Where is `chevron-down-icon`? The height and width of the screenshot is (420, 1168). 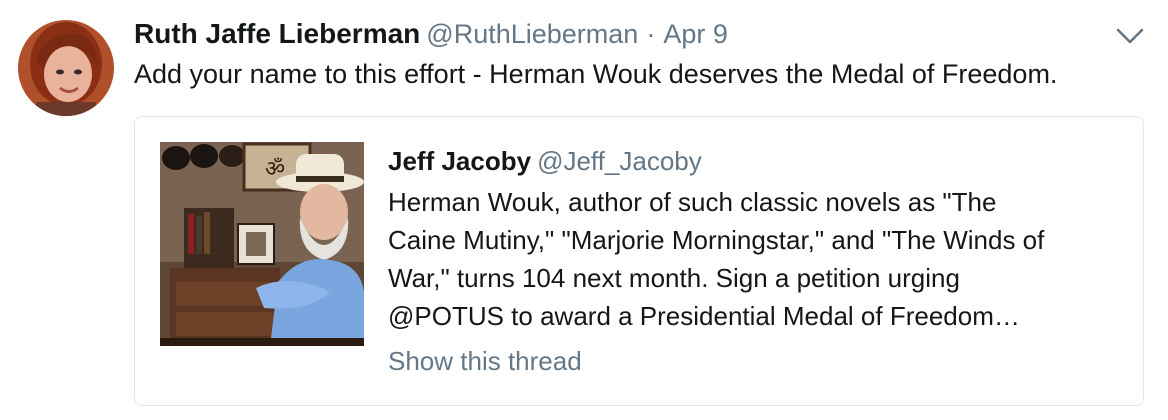 chevron-down-icon is located at coordinates (1130, 36).